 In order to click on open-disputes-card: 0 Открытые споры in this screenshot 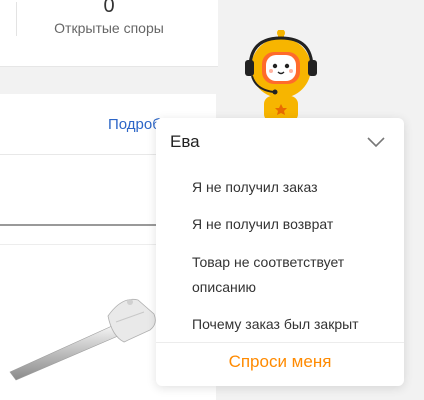, I will do `click(109, 33)`.